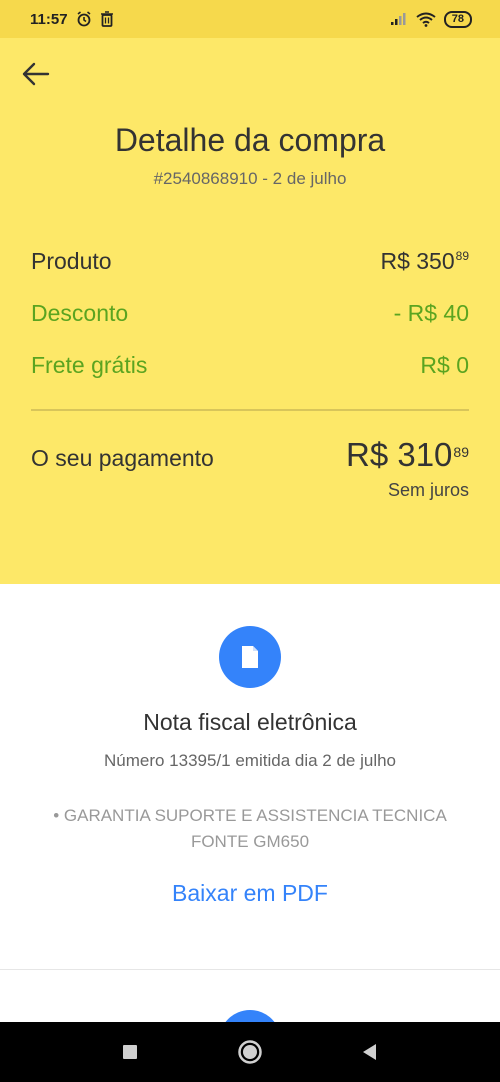  I want to click on section-divider, so click(250, 969).